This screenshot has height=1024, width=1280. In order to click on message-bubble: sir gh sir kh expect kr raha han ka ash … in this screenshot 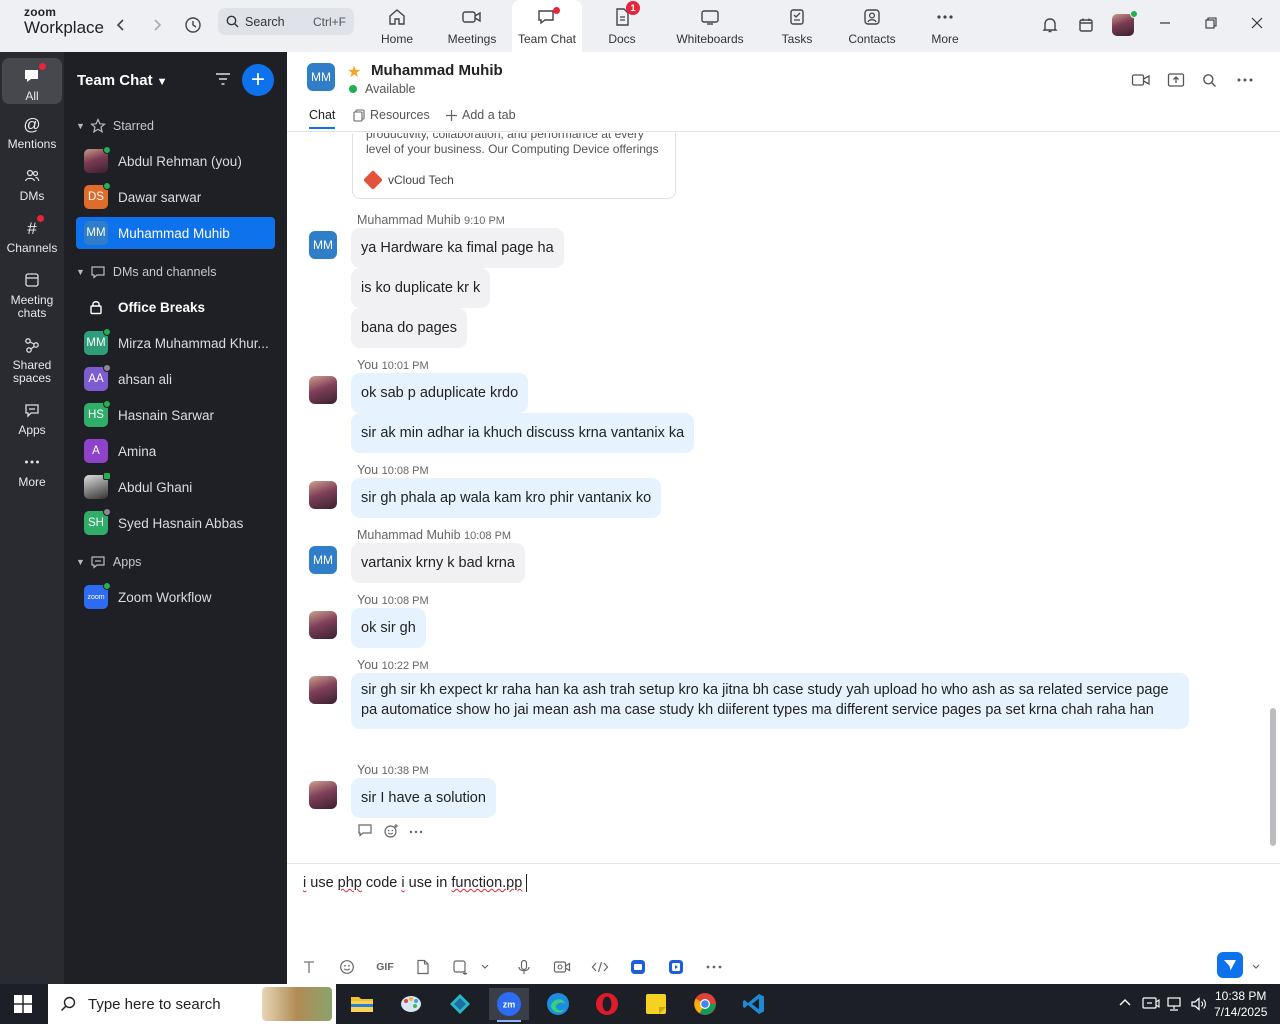, I will do `click(770, 701)`.